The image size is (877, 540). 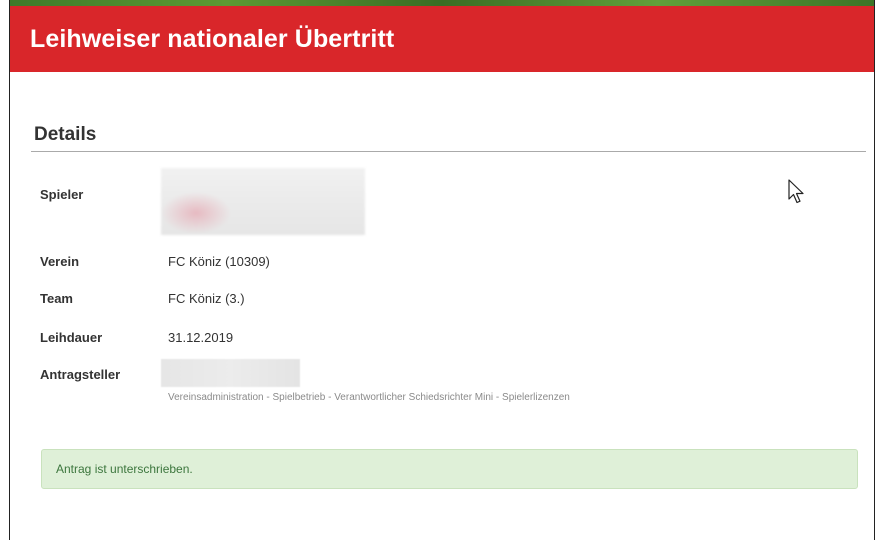 I want to click on club-label: Verein, so click(x=60, y=261).